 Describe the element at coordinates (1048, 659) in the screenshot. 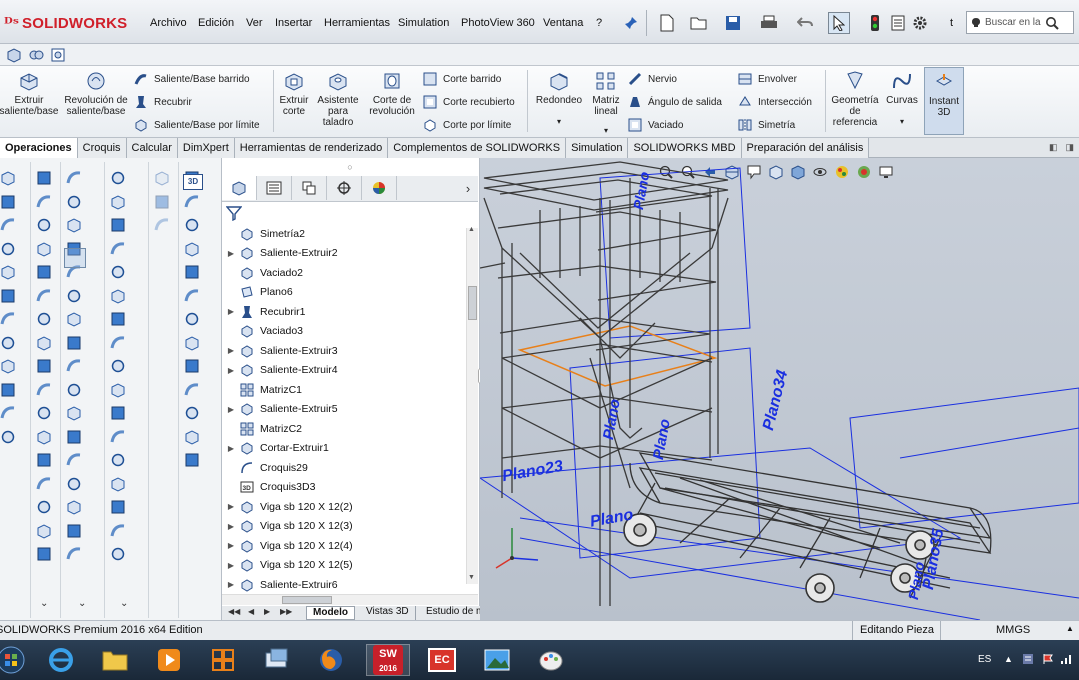

I see `flag-icon` at that location.